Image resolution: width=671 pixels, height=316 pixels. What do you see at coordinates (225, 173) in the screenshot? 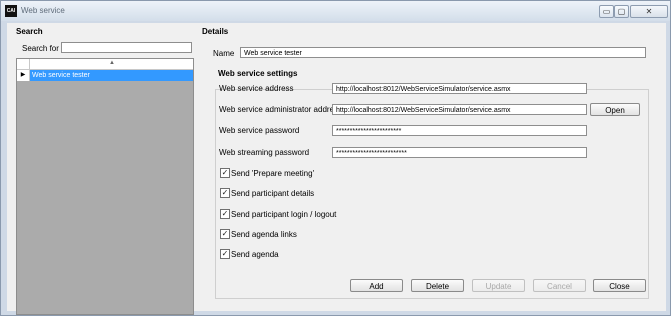
I see `prepare-meeting-checkbox: ✓` at bounding box center [225, 173].